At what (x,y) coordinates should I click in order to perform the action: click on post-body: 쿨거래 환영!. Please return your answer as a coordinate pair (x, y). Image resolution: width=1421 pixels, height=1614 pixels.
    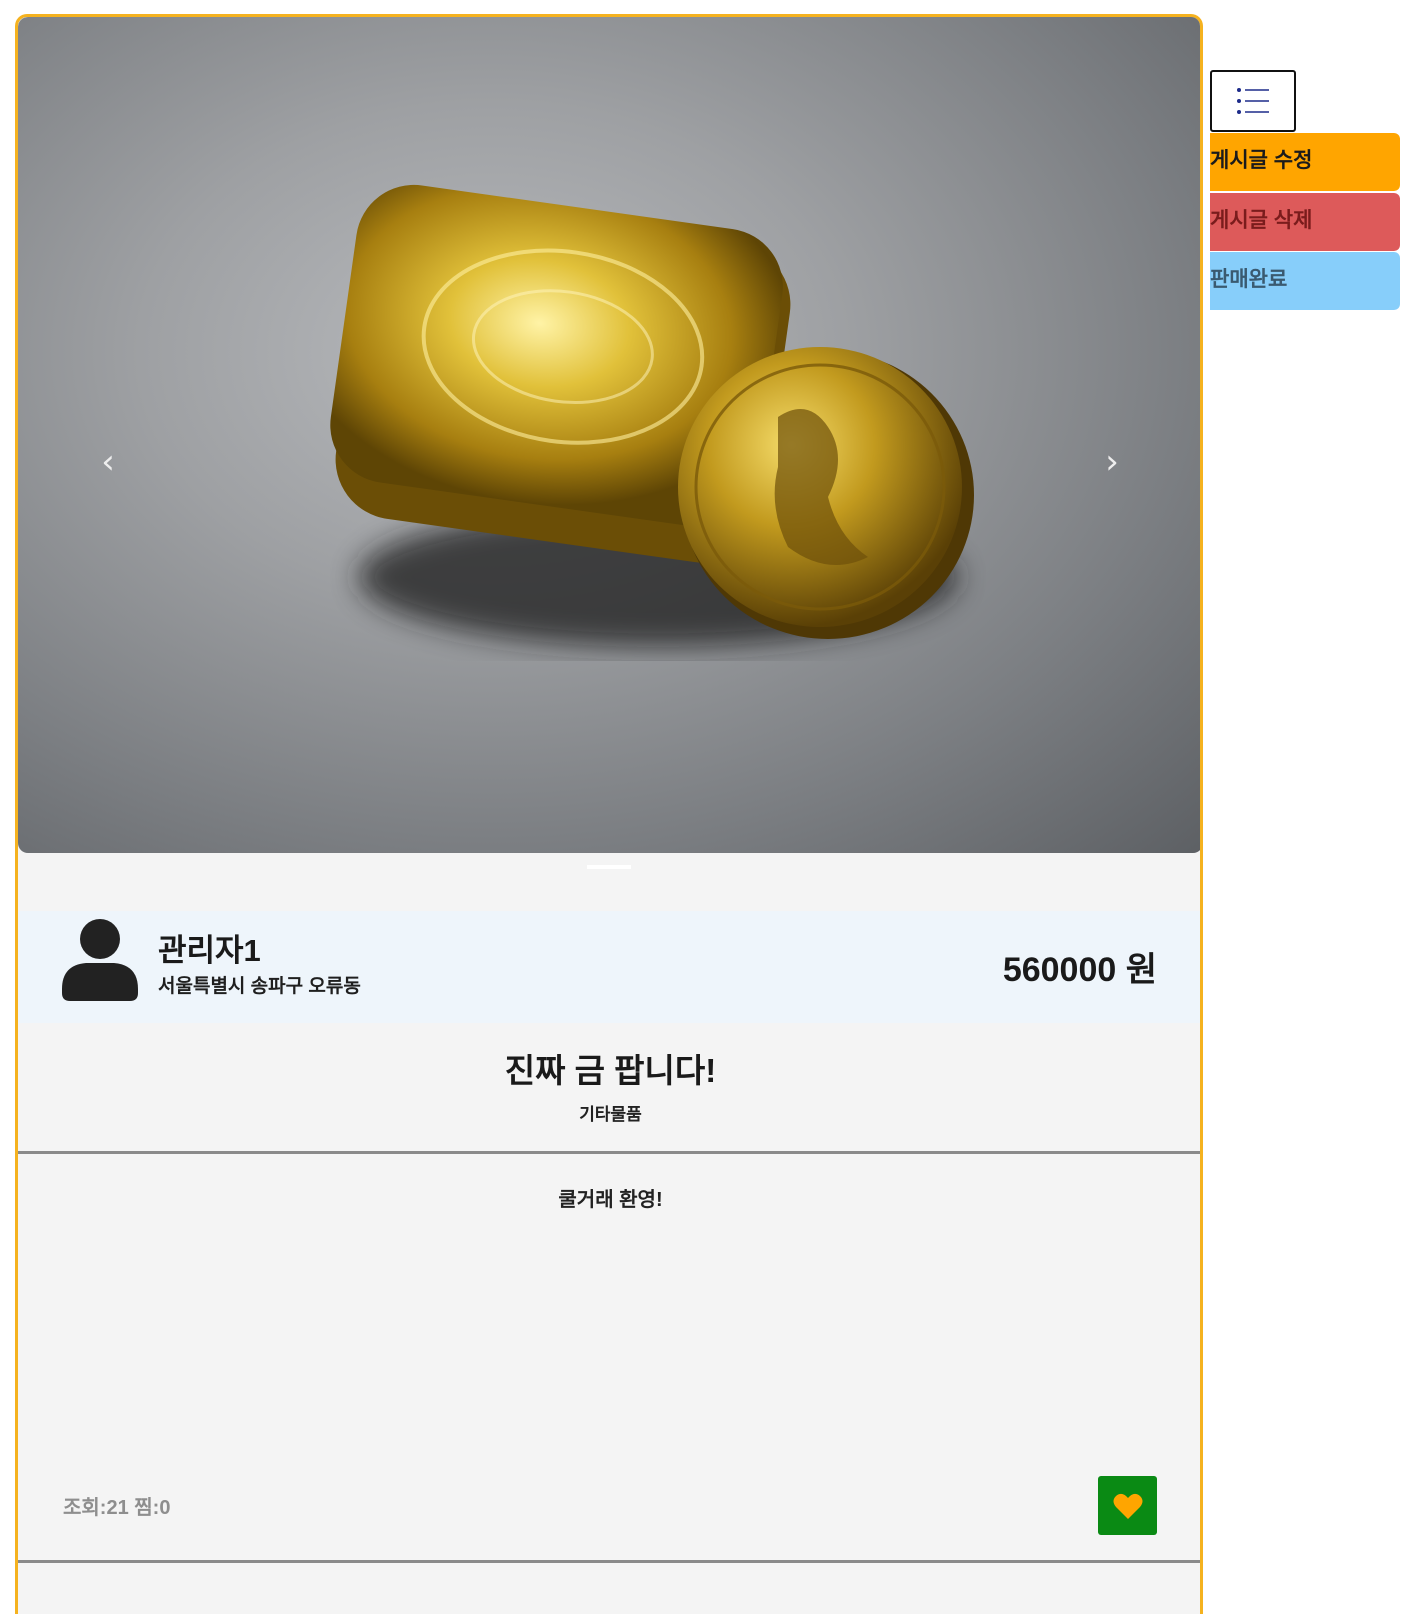
    Looking at the image, I should click on (610, 1200).